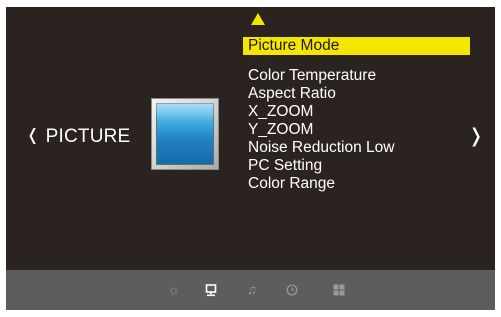 This screenshot has width=501, height=317. Describe the element at coordinates (292, 290) in the screenshot. I see `clock-icon` at that location.